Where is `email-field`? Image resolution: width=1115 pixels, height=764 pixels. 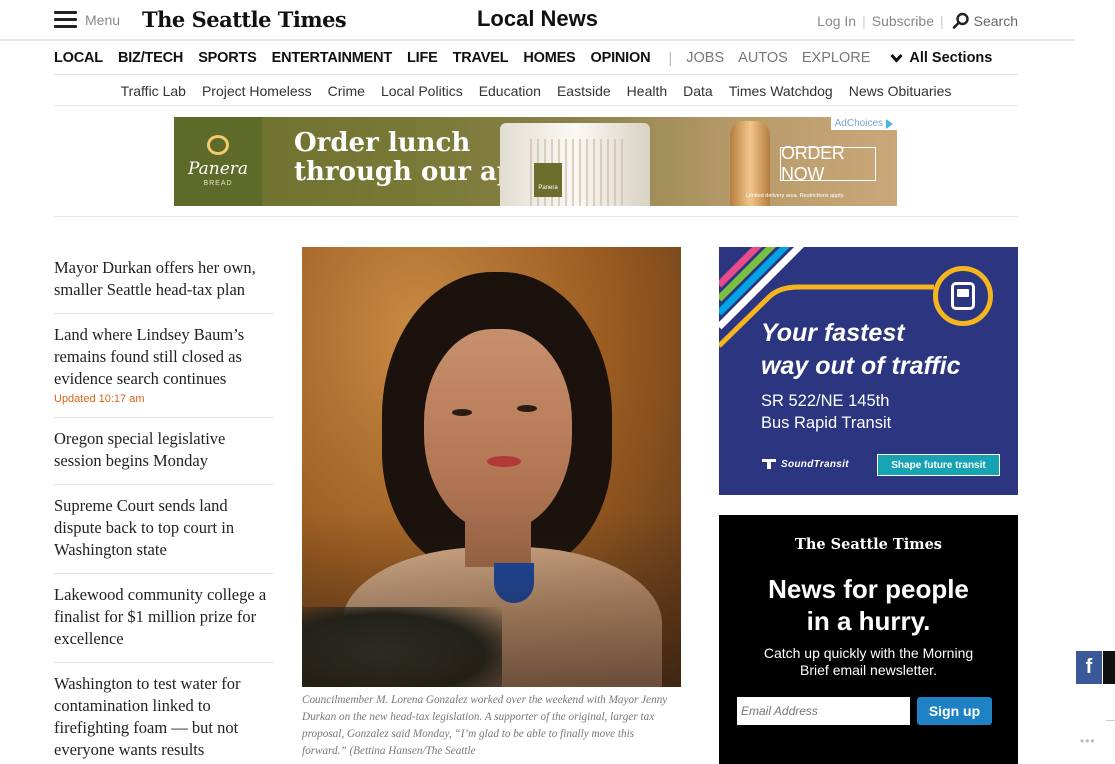 email-field is located at coordinates (823, 711).